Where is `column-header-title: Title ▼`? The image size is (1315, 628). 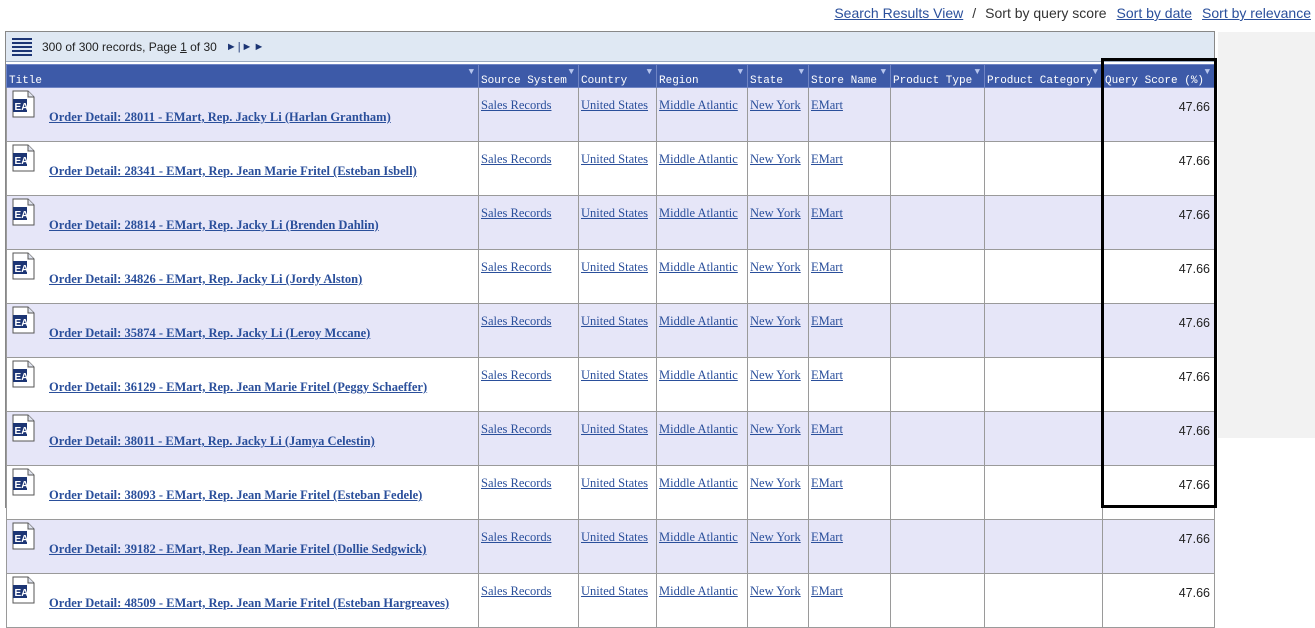 column-header-title: Title ▼ is located at coordinates (242, 76).